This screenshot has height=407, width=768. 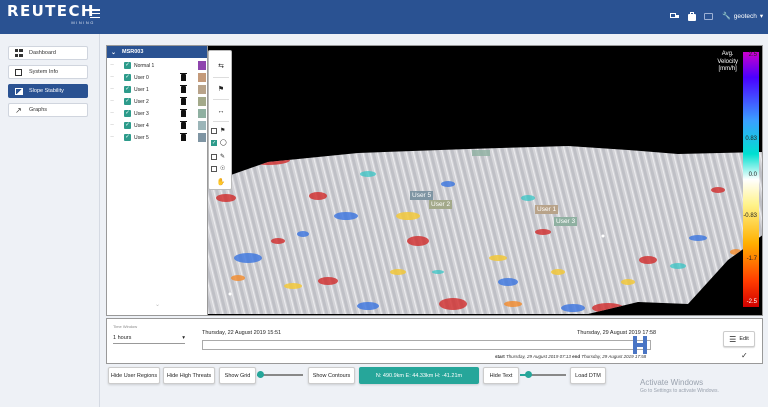 I want to click on chevron-down-icon: ▾, so click(x=761, y=16).